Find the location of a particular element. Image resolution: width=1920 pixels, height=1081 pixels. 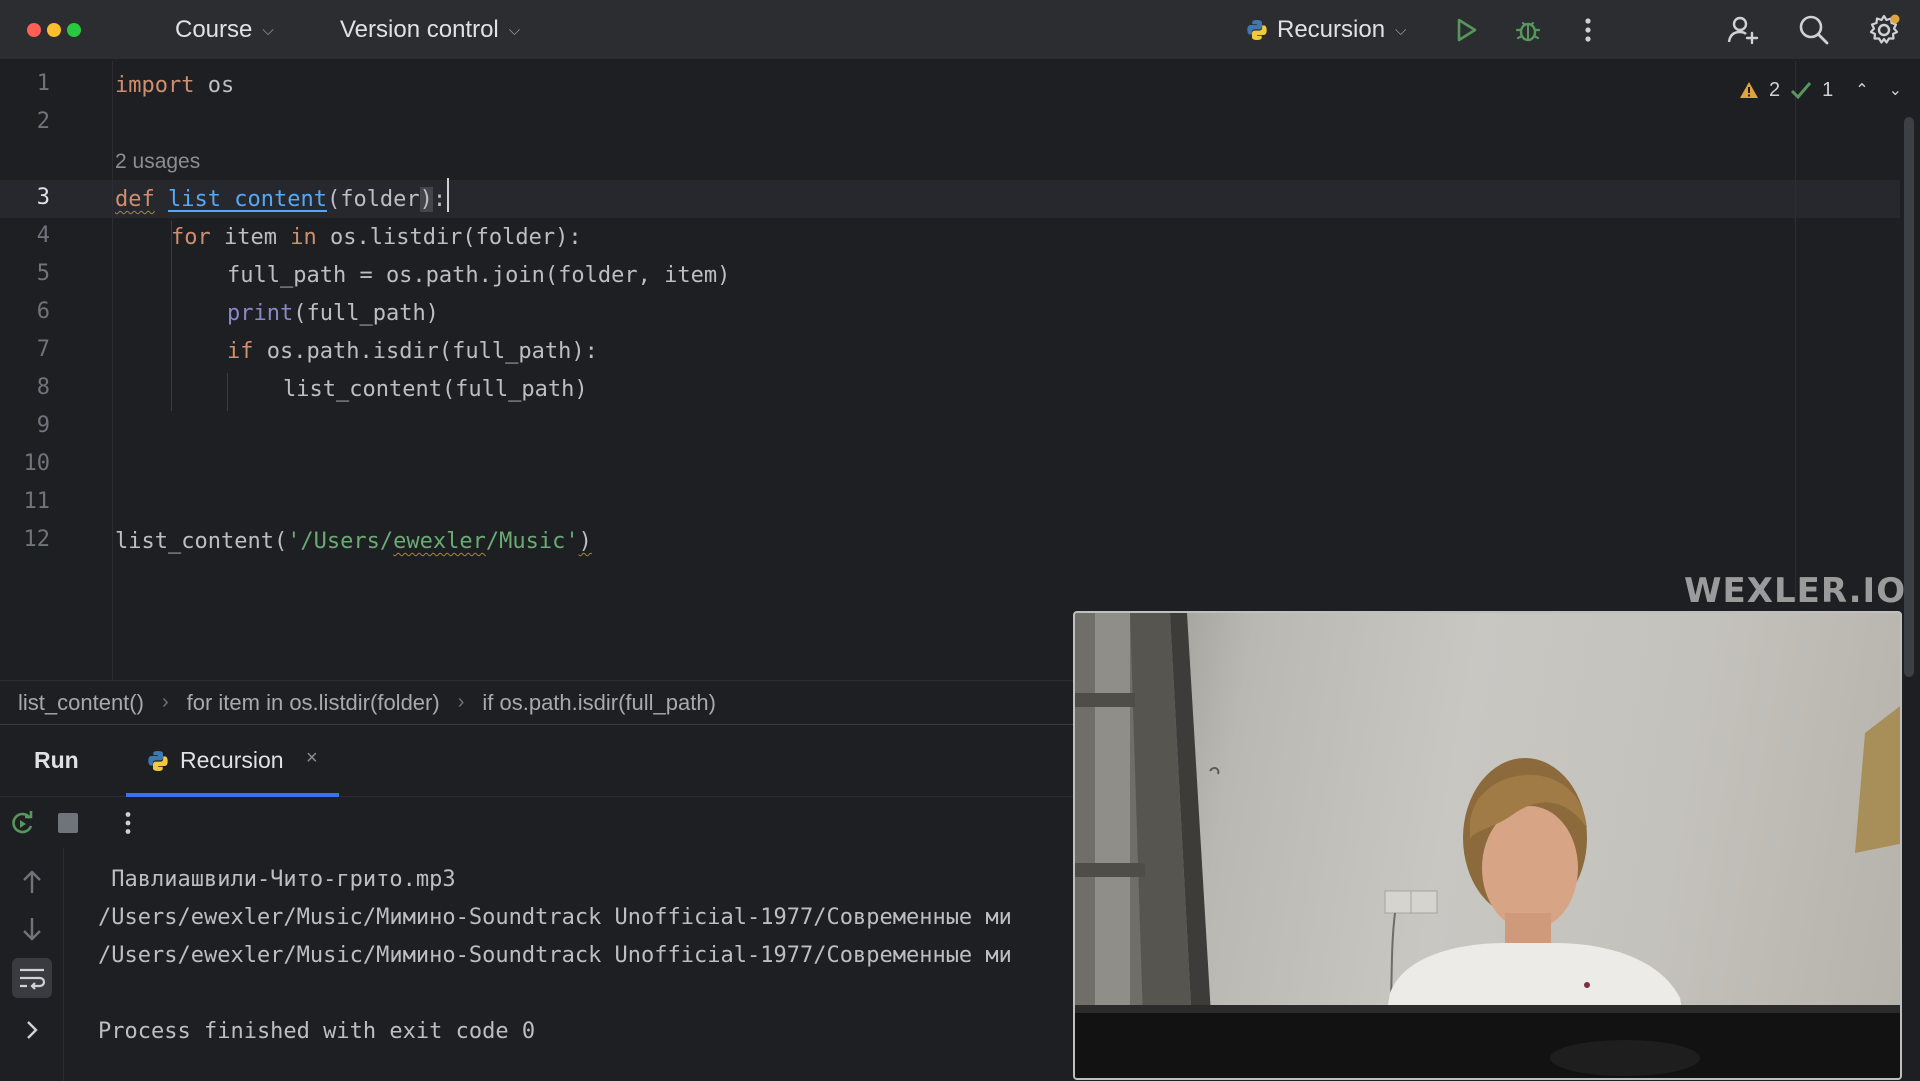

usages-hint: 2 usages is located at coordinates (157, 162).